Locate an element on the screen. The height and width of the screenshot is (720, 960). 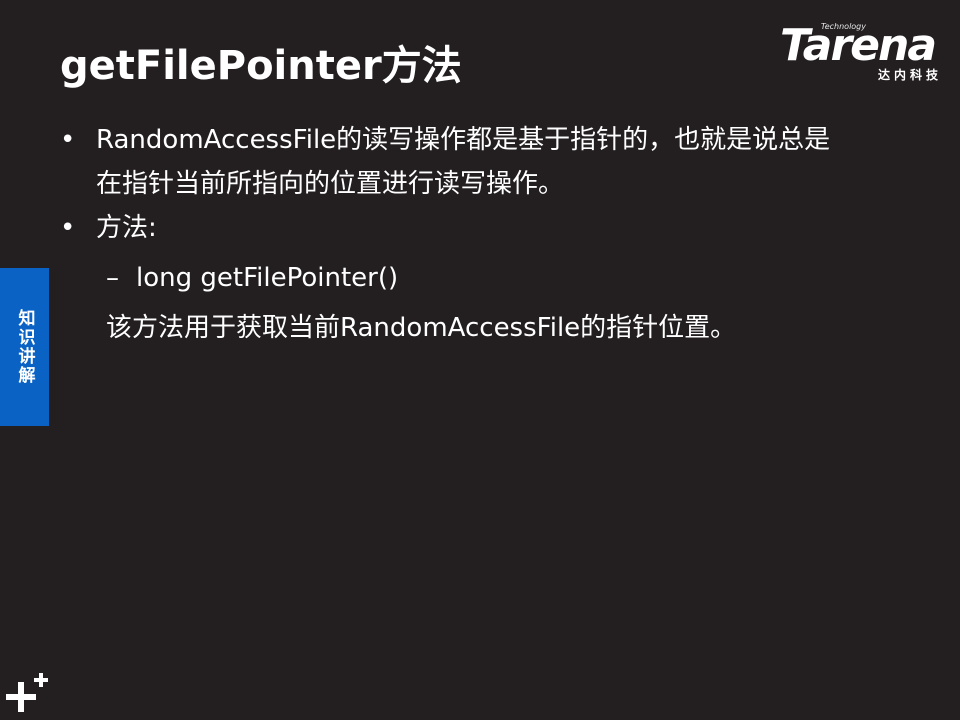
tarena-logo: Technology Tarena 达内科技 is located at coordinates (862, 53).